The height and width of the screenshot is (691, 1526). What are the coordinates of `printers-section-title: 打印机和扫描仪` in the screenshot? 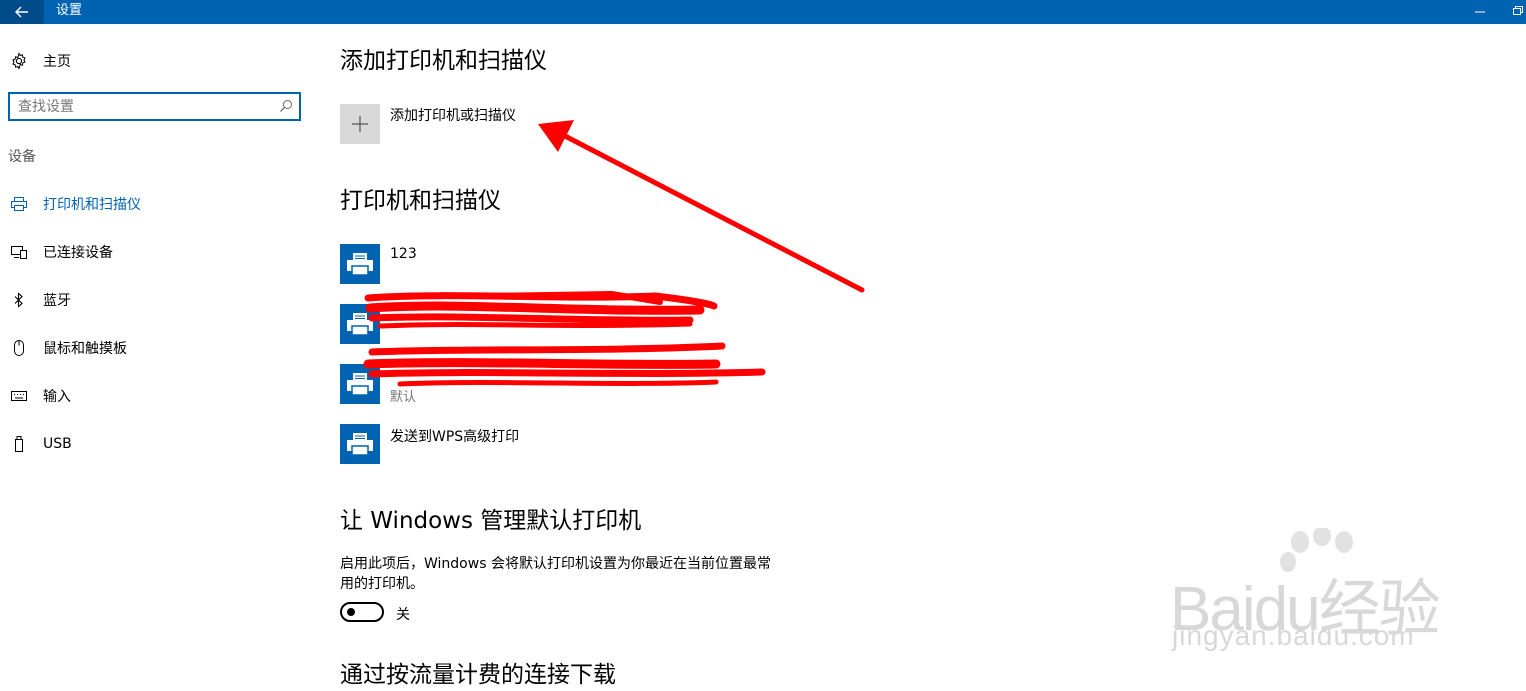 It's located at (420, 201).